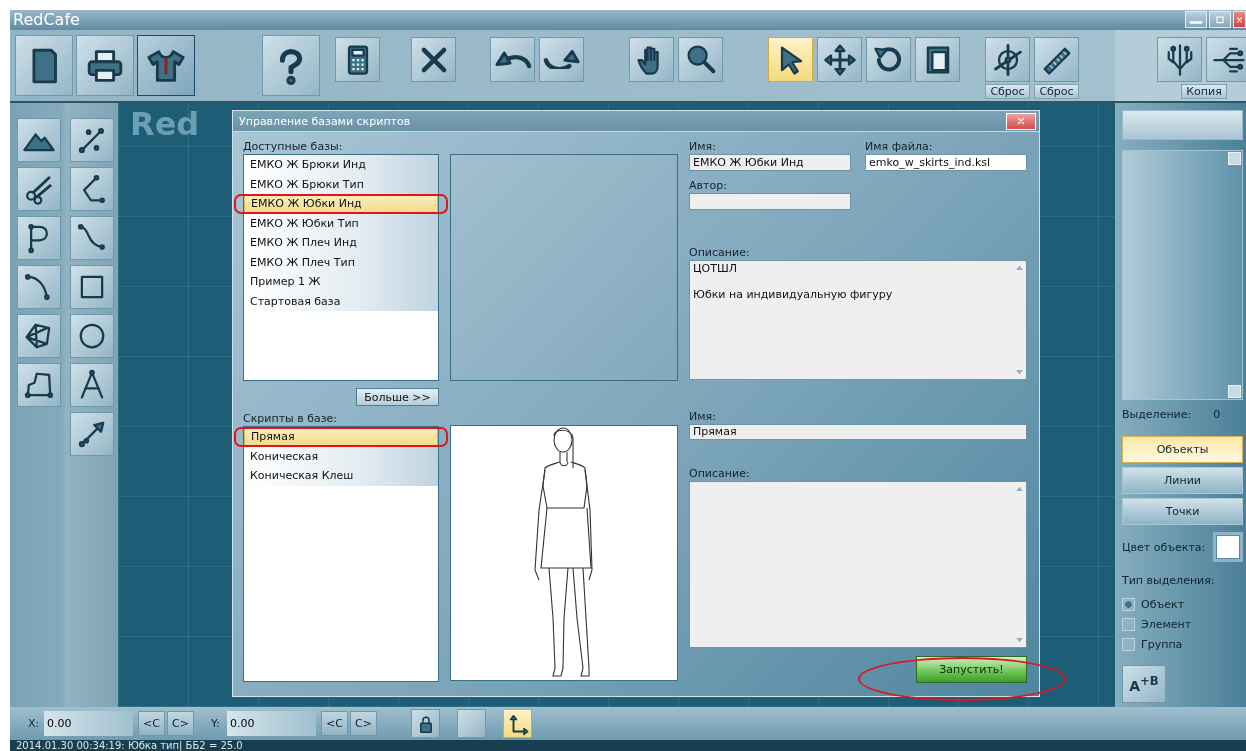 This screenshot has height=751, width=1246. Describe the element at coordinates (858, 432) in the screenshot. I see `text-field: Прямая` at that location.